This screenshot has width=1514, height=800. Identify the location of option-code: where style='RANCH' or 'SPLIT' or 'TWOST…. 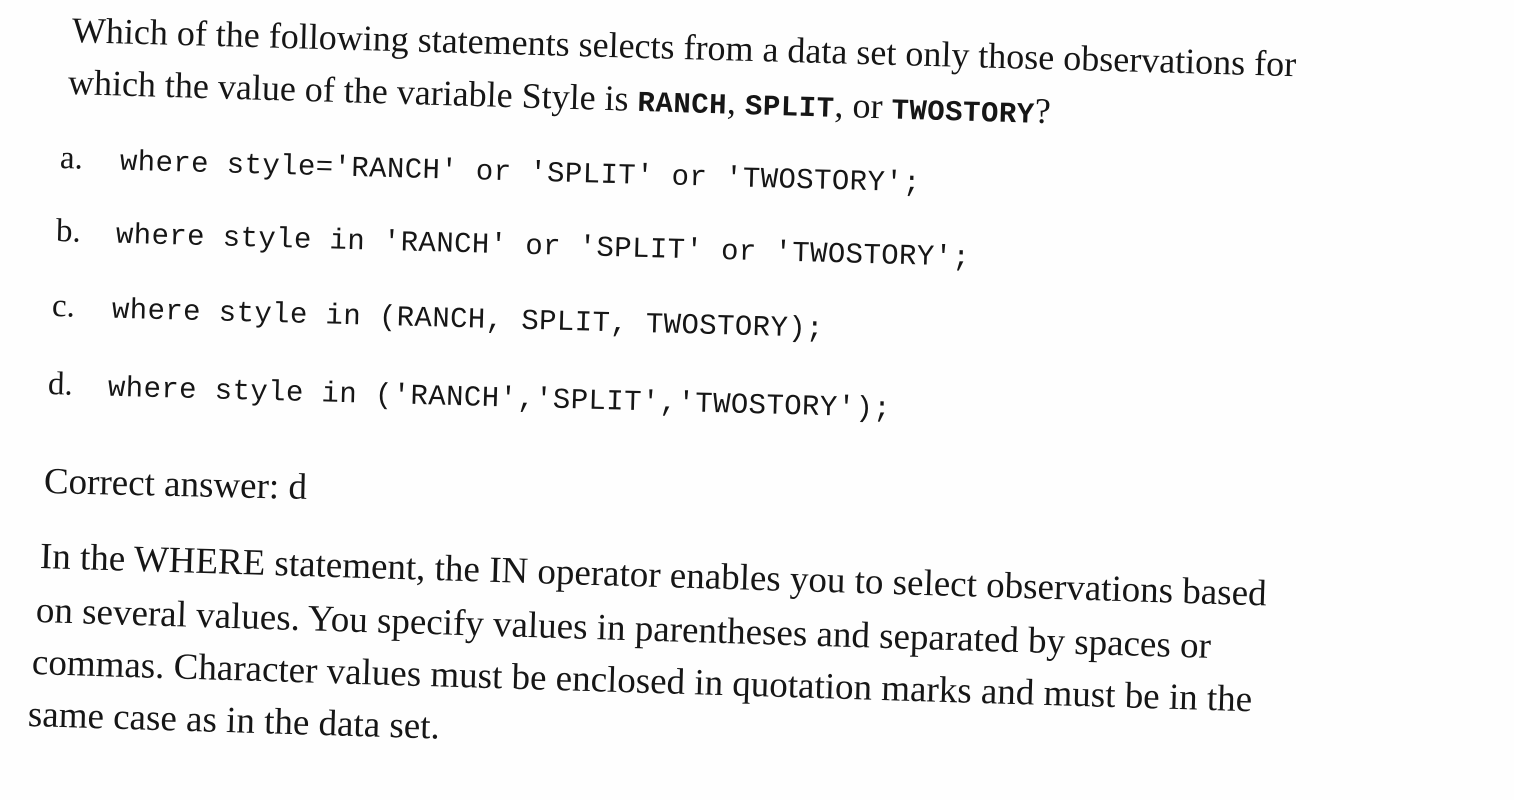
(520, 173).